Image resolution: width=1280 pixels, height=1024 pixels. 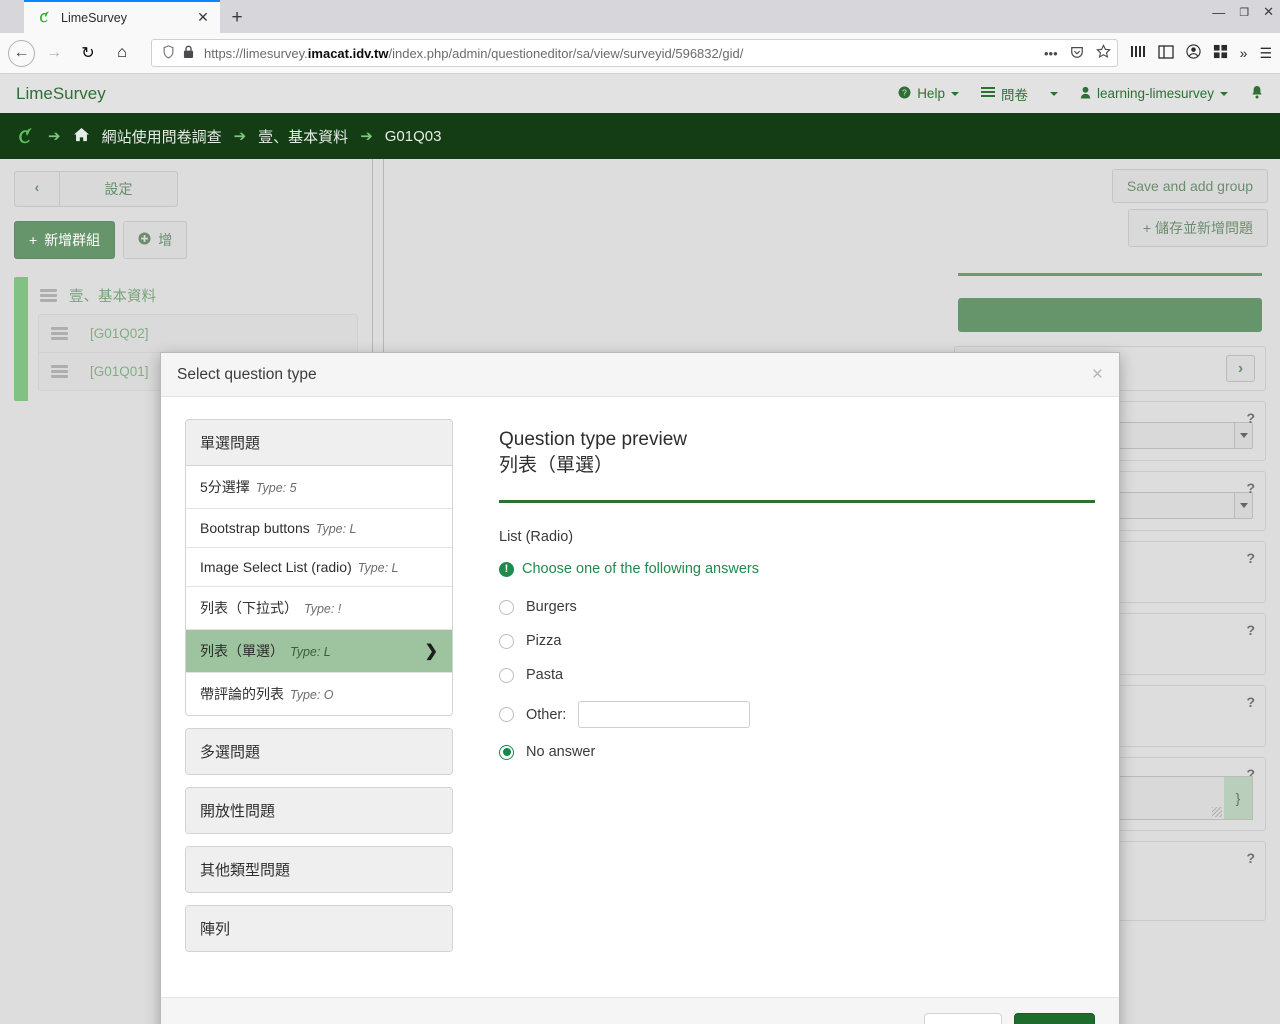 What do you see at coordinates (431, 651) in the screenshot?
I see `chevron-right-icon: ❯` at bounding box center [431, 651].